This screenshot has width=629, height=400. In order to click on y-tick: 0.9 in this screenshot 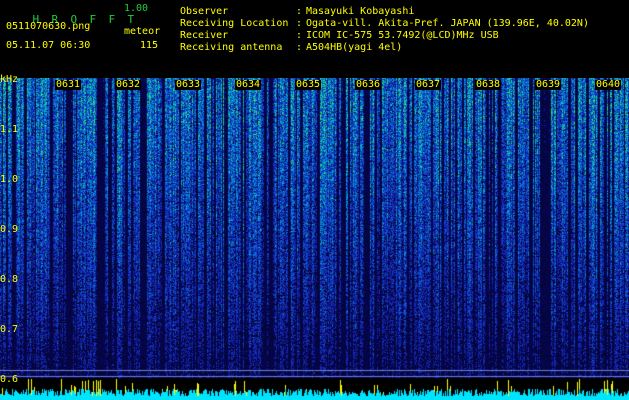, I will do `click(9, 229)`.